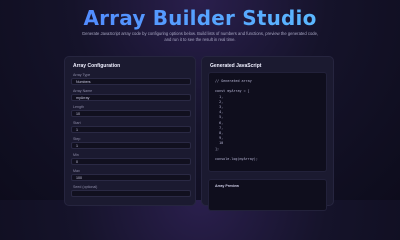  I want to click on max-input: 100, so click(131, 177).